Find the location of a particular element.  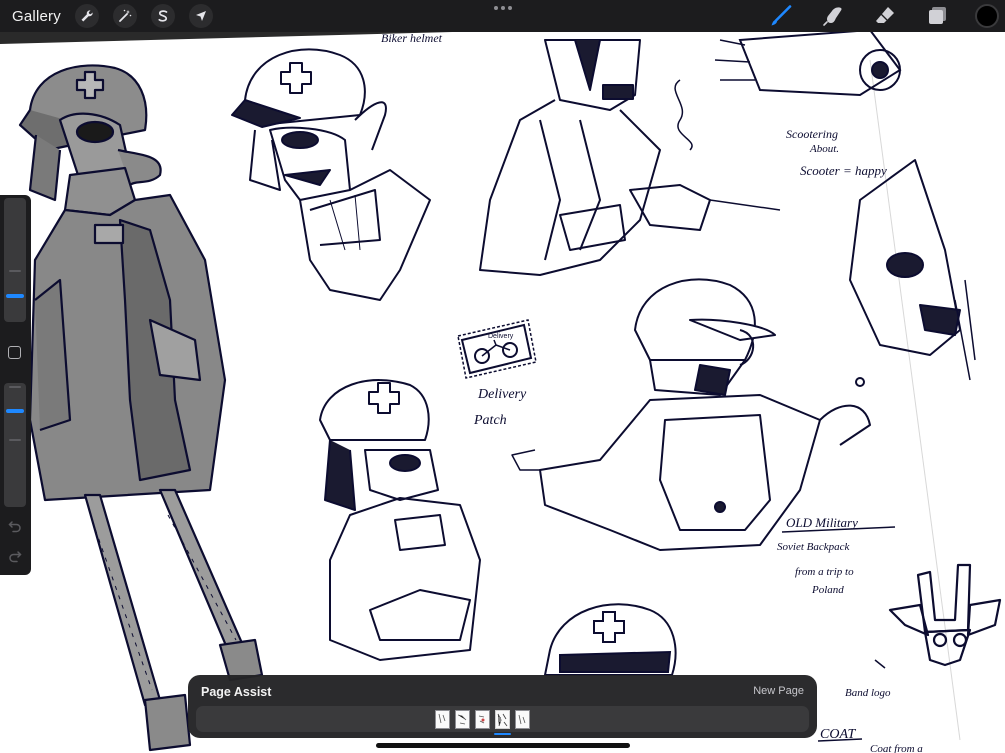

page-assist-title: Page Assist is located at coordinates (236, 692).